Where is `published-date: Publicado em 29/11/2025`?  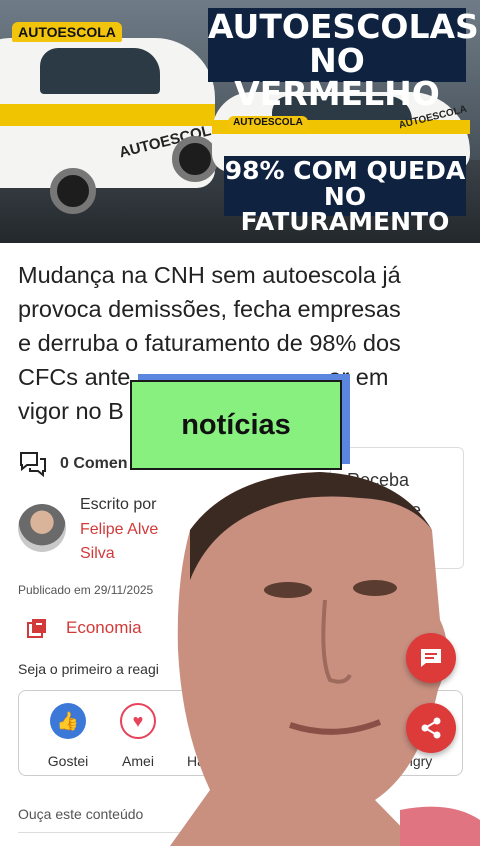 published-date: Publicado em 29/11/2025 is located at coordinates (86, 590).